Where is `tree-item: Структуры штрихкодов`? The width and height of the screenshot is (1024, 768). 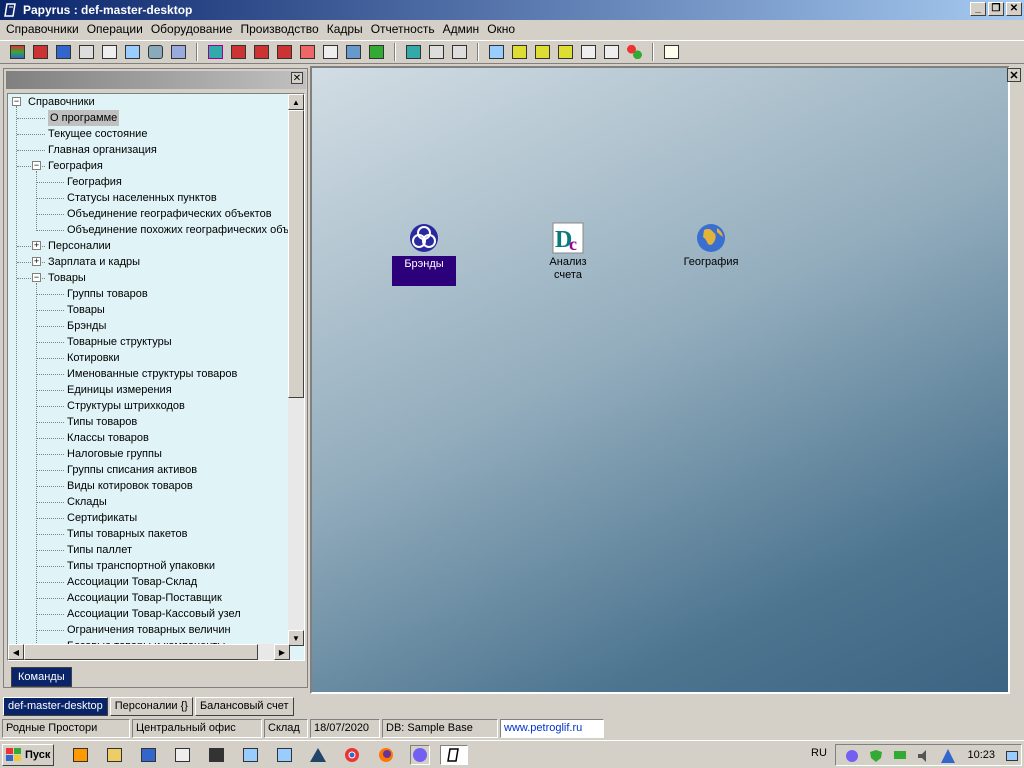
tree-item: Структуры штрихкодов is located at coordinates (126, 406).